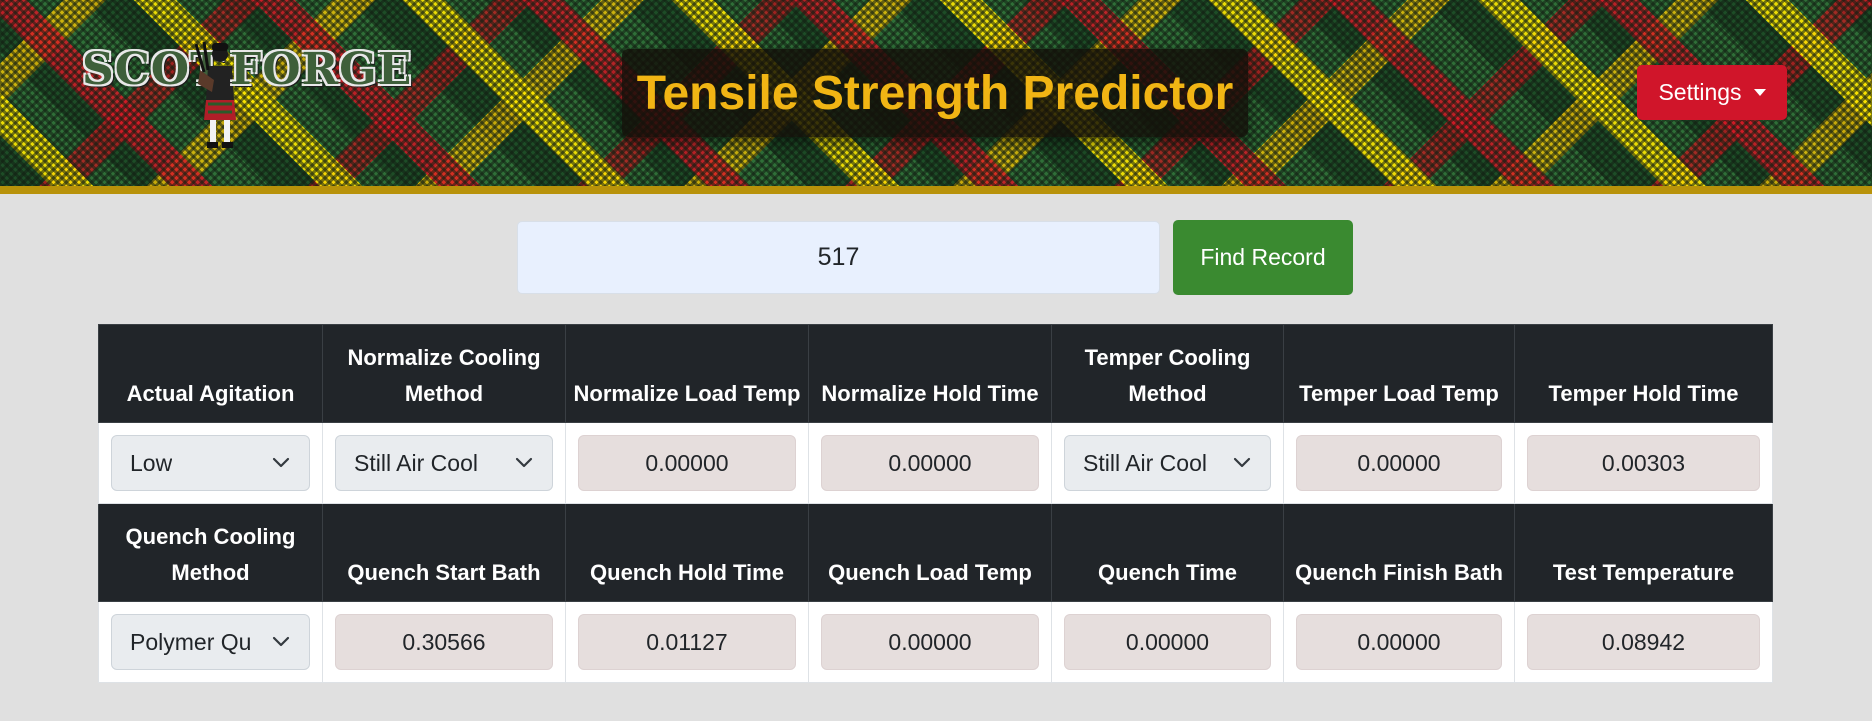  I want to click on cell-temper-load-temp: 0.00000, so click(1399, 463).